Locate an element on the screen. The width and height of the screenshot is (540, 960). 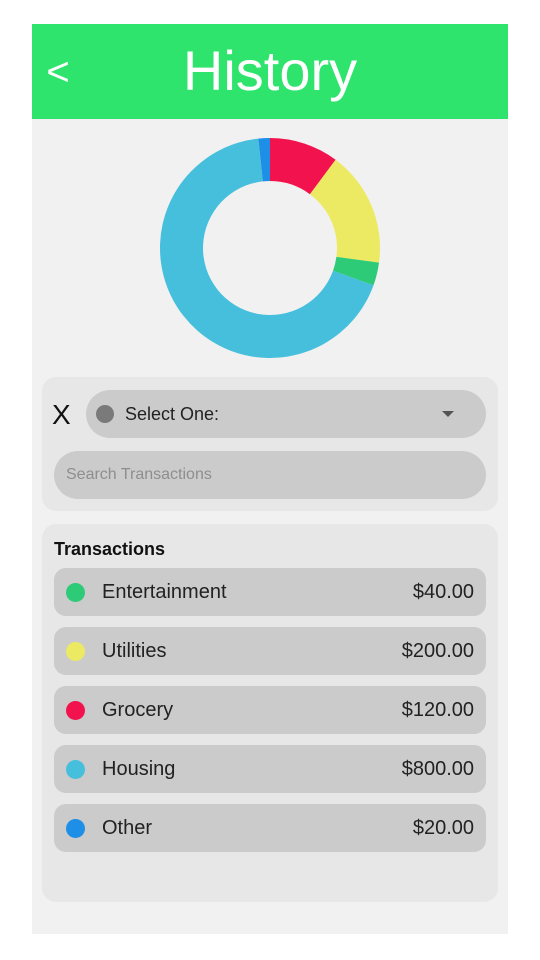
clear-filter-button: X is located at coordinates (63, 415).